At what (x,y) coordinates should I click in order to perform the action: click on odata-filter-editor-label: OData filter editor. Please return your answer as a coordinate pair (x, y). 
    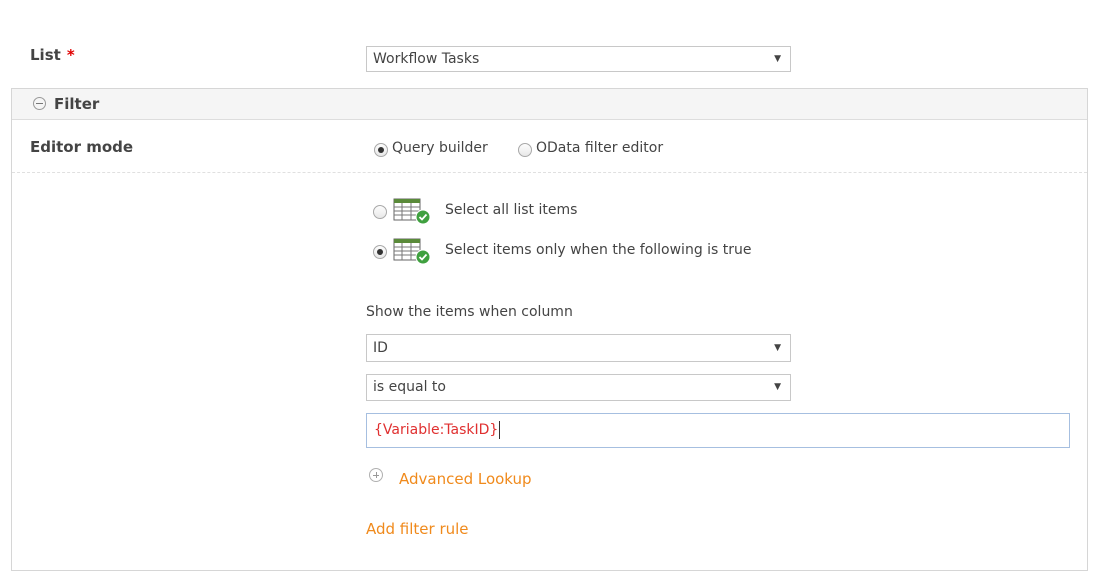
    Looking at the image, I should click on (599, 148).